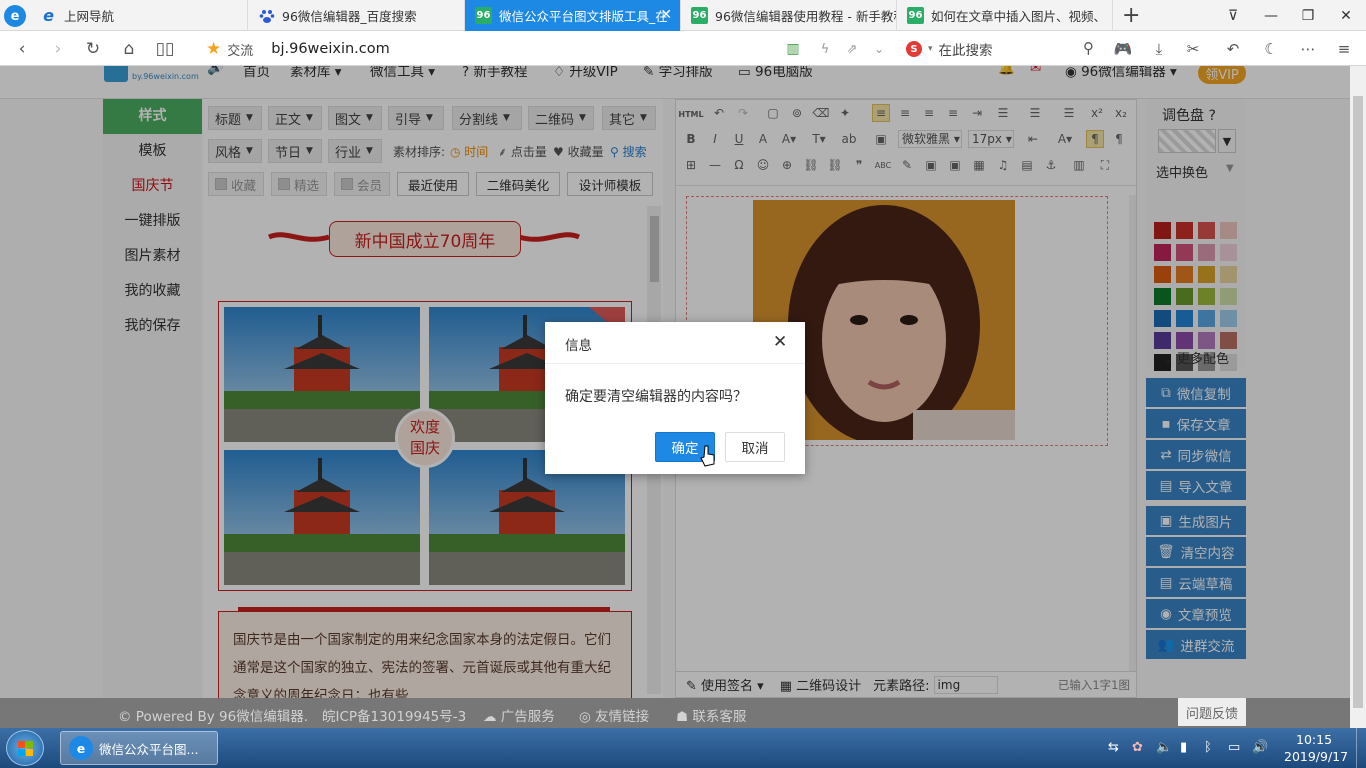 The width and height of the screenshot is (1366, 768). I want to click on scissors-icon: ✂, so click(1193, 49).